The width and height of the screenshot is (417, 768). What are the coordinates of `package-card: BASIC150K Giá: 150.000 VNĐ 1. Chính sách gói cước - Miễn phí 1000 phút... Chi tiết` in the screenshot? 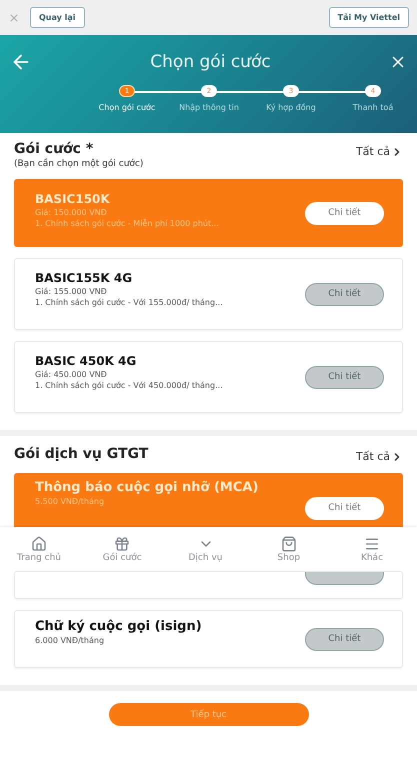 It's located at (208, 213).